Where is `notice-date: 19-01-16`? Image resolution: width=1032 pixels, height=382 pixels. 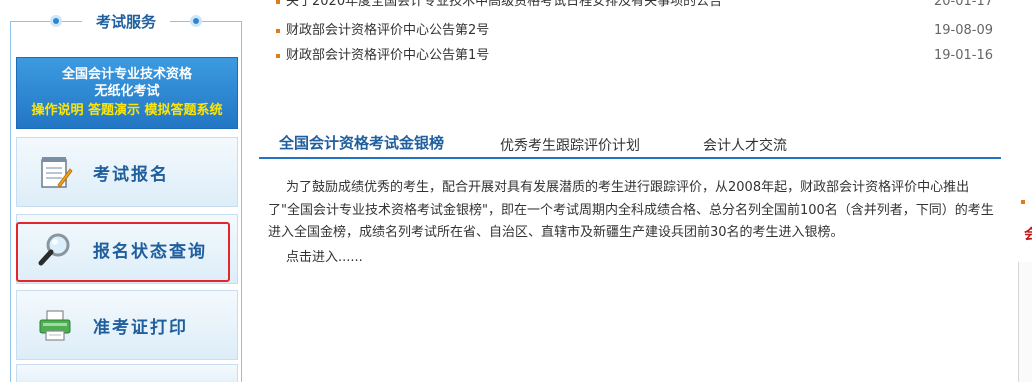
notice-date: 19-01-16 is located at coordinates (963, 55).